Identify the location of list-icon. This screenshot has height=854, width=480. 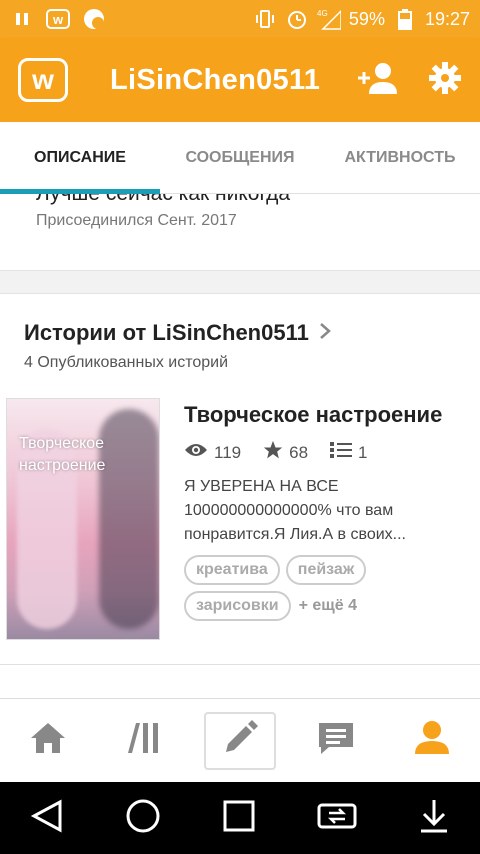
(341, 452).